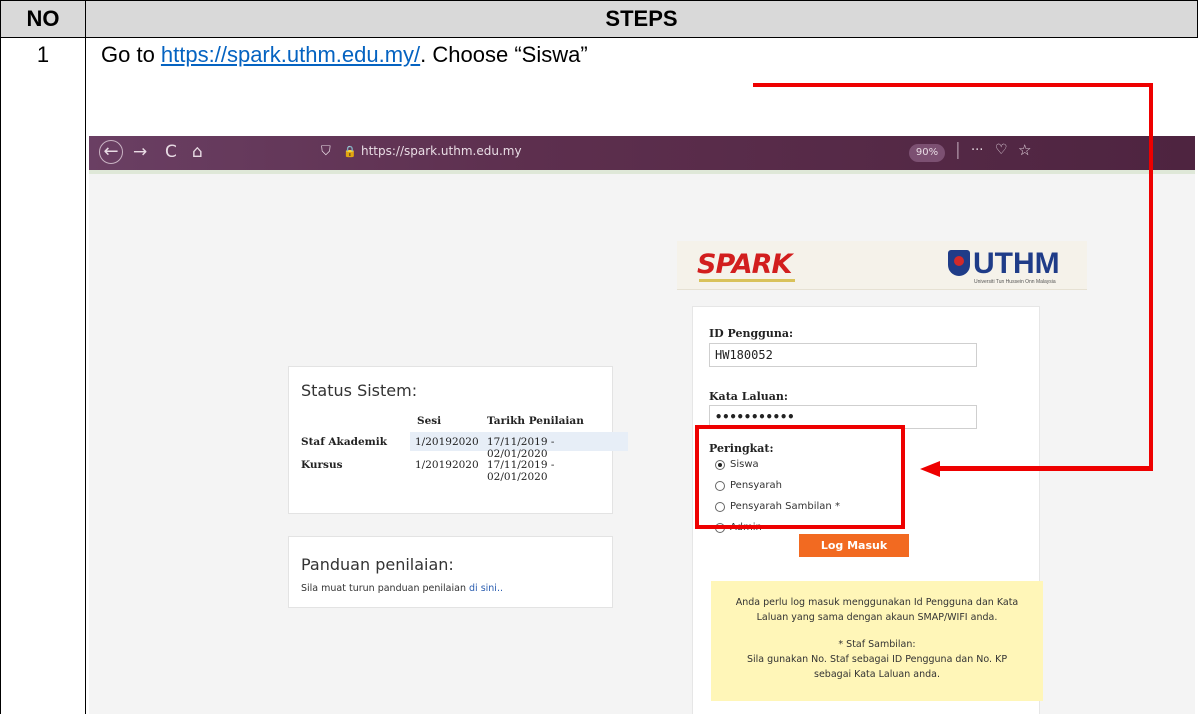 Image resolution: width=1198 pixels, height=714 pixels. What do you see at coordinates (877, 644) in the screenshot?
I see `note-line-2: * Staf Sambilan:` at bounding box center [877, 644].